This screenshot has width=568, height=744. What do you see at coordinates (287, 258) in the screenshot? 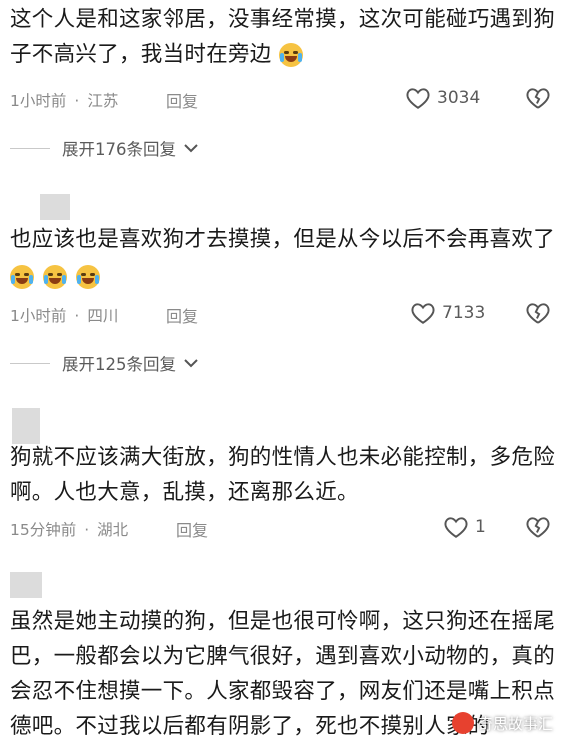
I see `comment-2-text: 也应该也是喜欢狗才去摸摸，但是从今以后不会再喜欢了` at bounding box center [287, 258].